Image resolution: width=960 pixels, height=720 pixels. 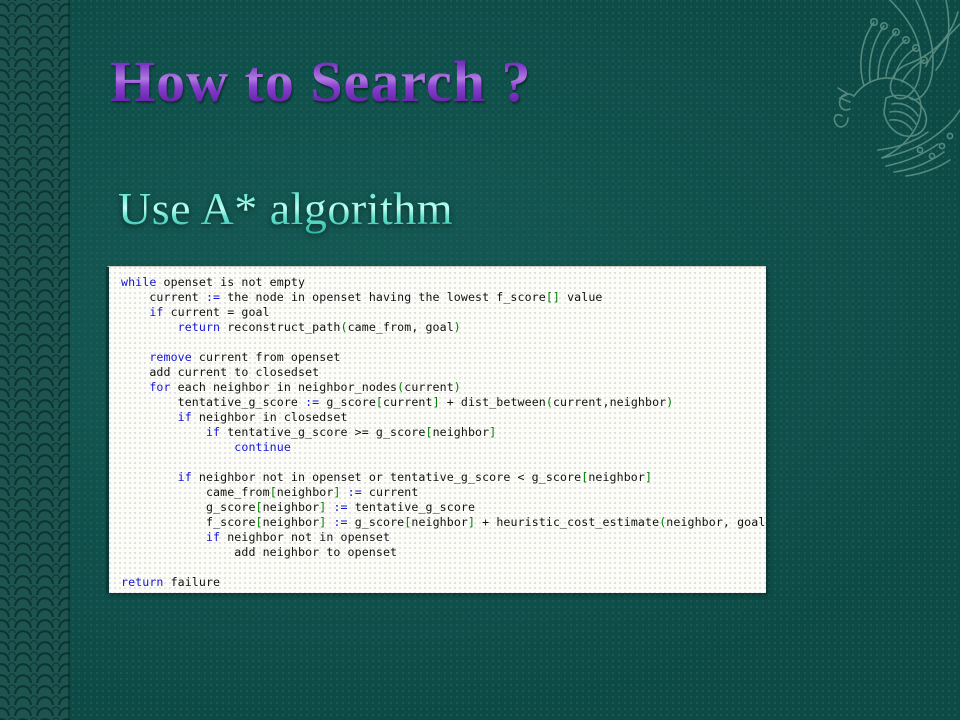 I want to click on scallop-pattern, so click(x=35, y=360).